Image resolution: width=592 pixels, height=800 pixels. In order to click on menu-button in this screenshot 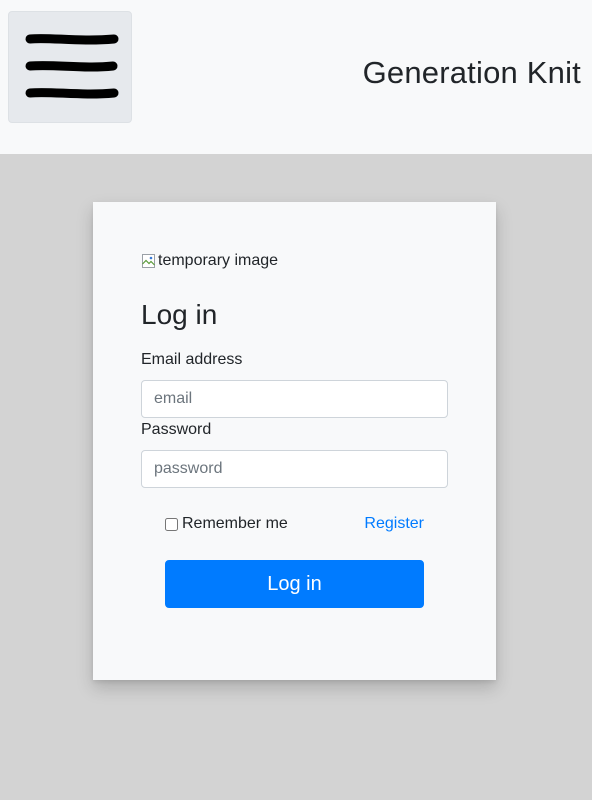, I will do `click(70, 67)`.